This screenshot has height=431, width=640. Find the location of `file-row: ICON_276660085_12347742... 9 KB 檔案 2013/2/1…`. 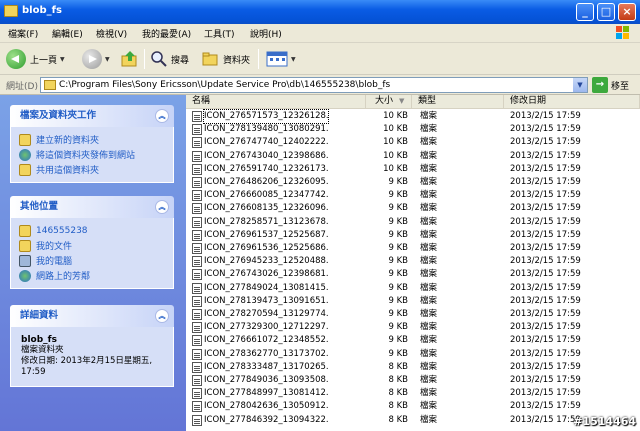

file-row: ICON_276660085_12347742... 9 KB 檔案 2013/2/1… is located at coordinates (416, 195).